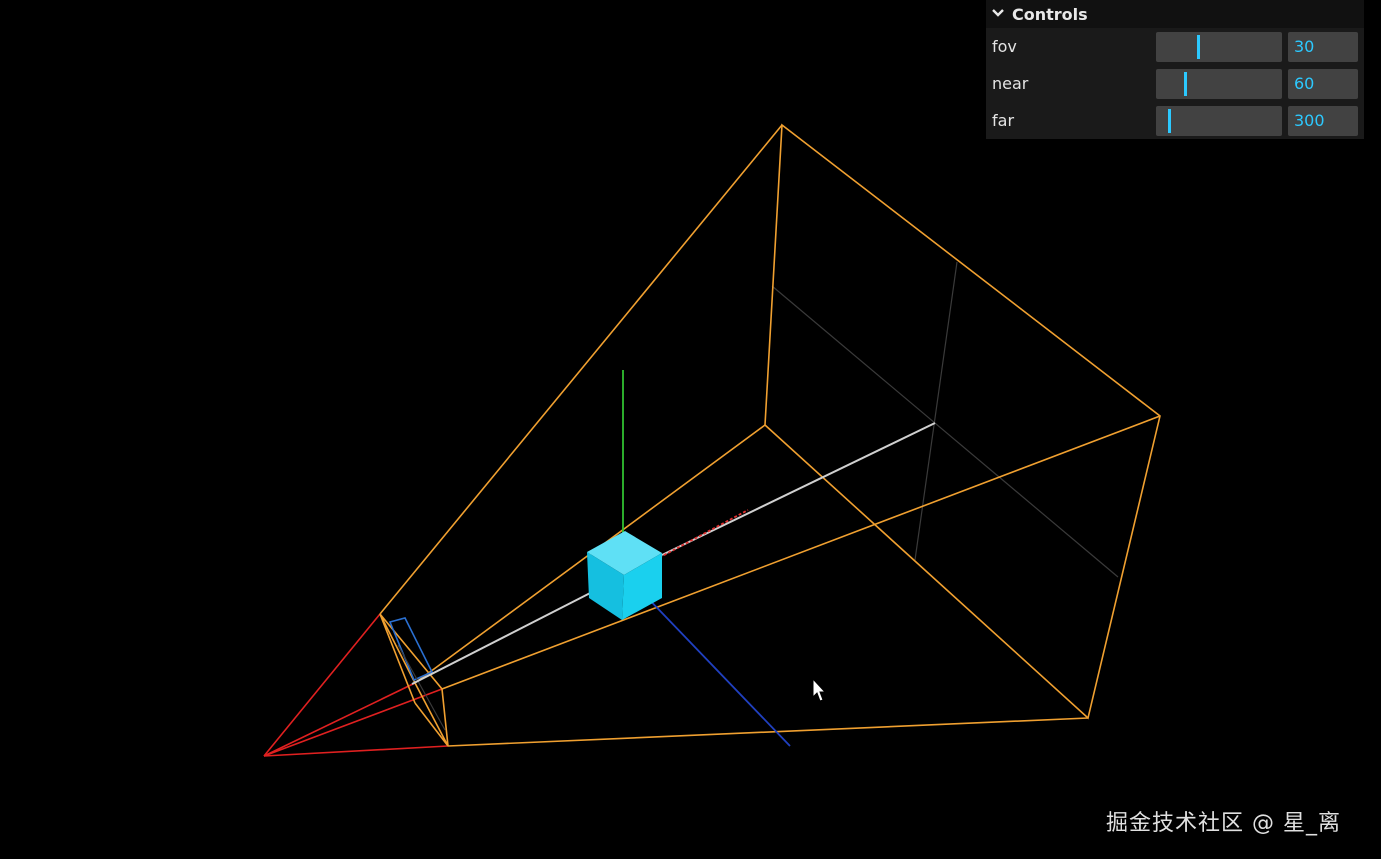  I want to click on param-row-far: far, so click(1175, 120).